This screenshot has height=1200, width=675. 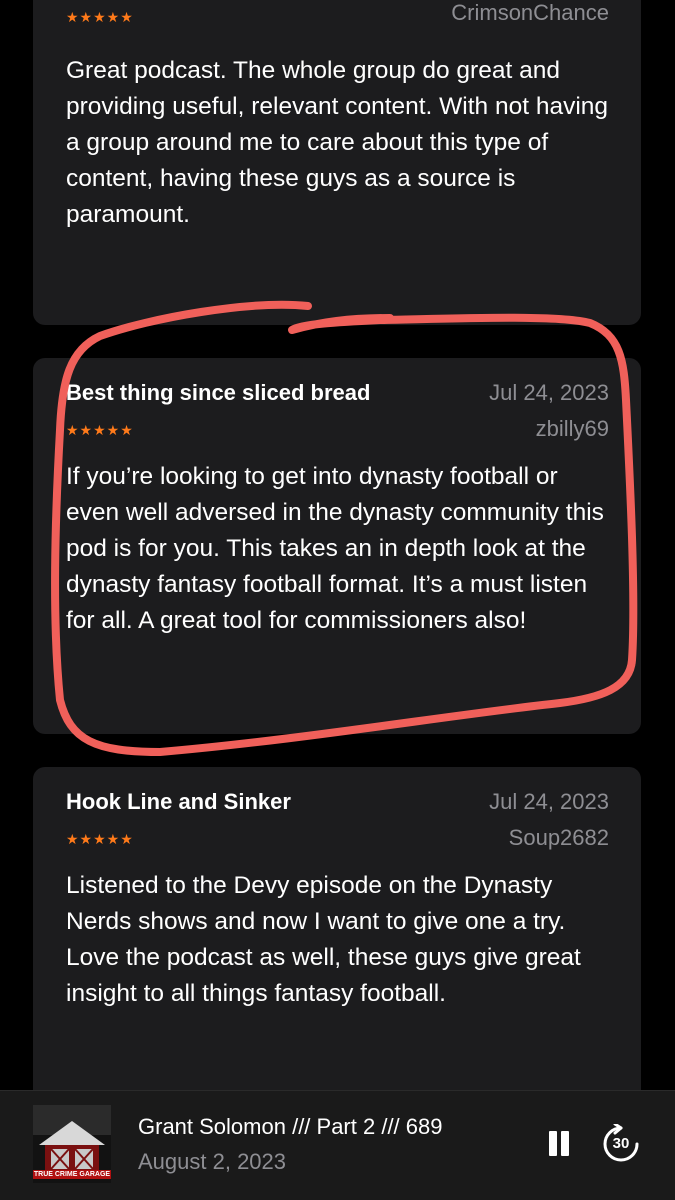 I want to click on skip-label: 30, so click(x=621, y=1143).